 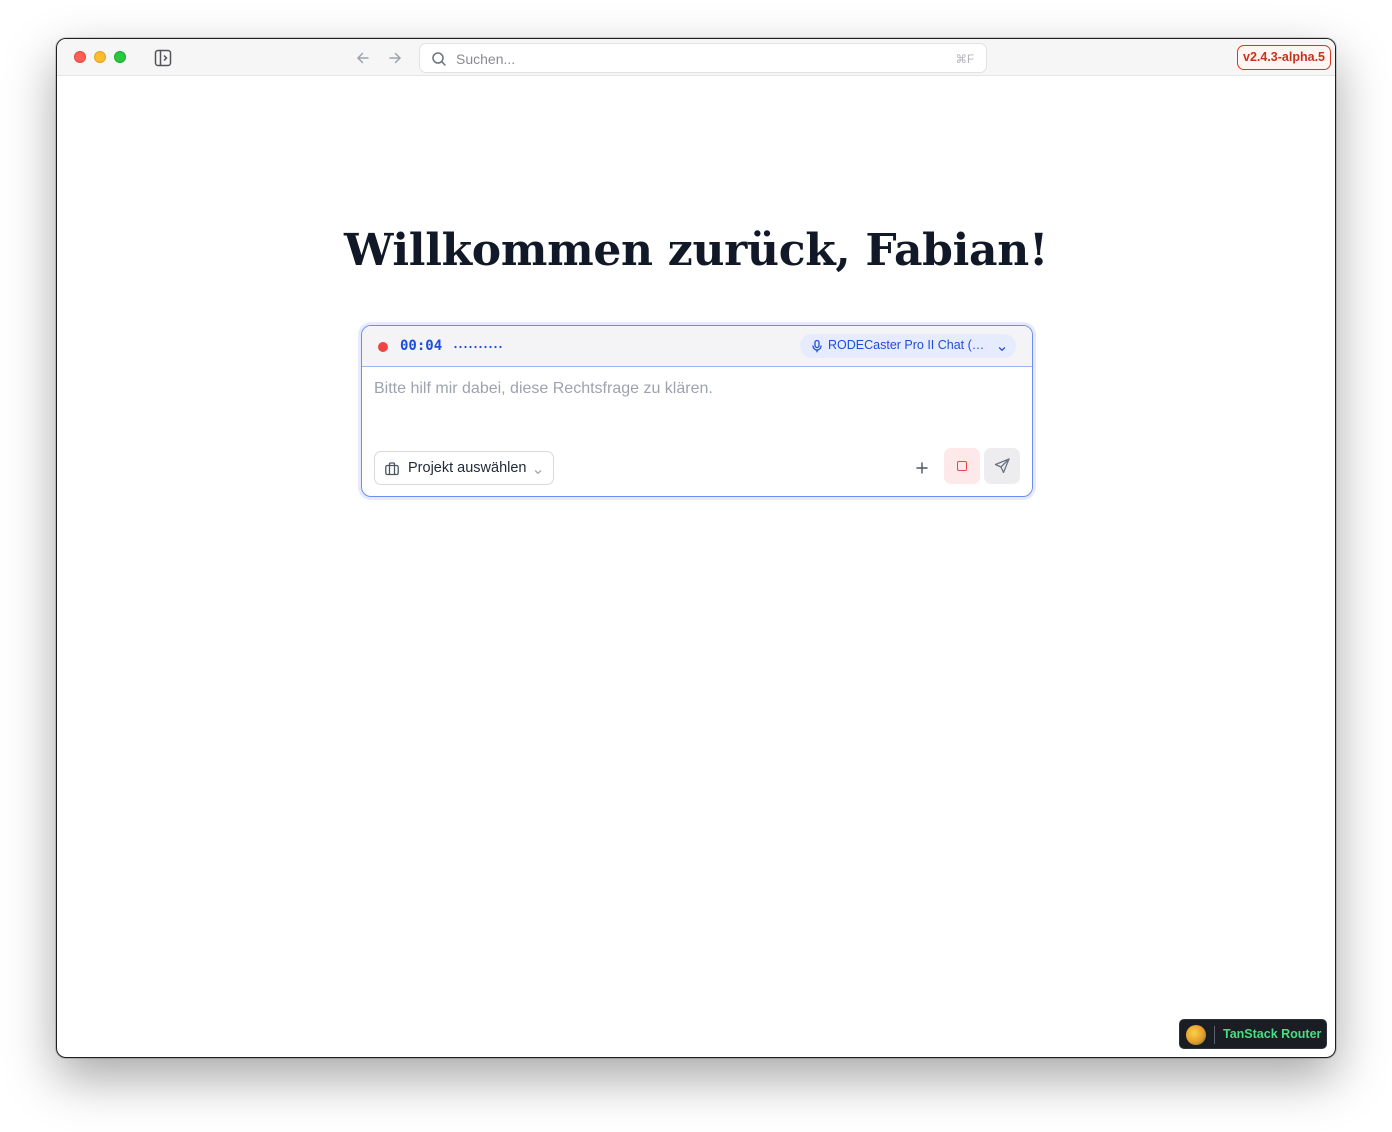 What do you see at coordinates (694, 405) in the screenshot?
I see `prompt-input` at bounding box center [694, 405].